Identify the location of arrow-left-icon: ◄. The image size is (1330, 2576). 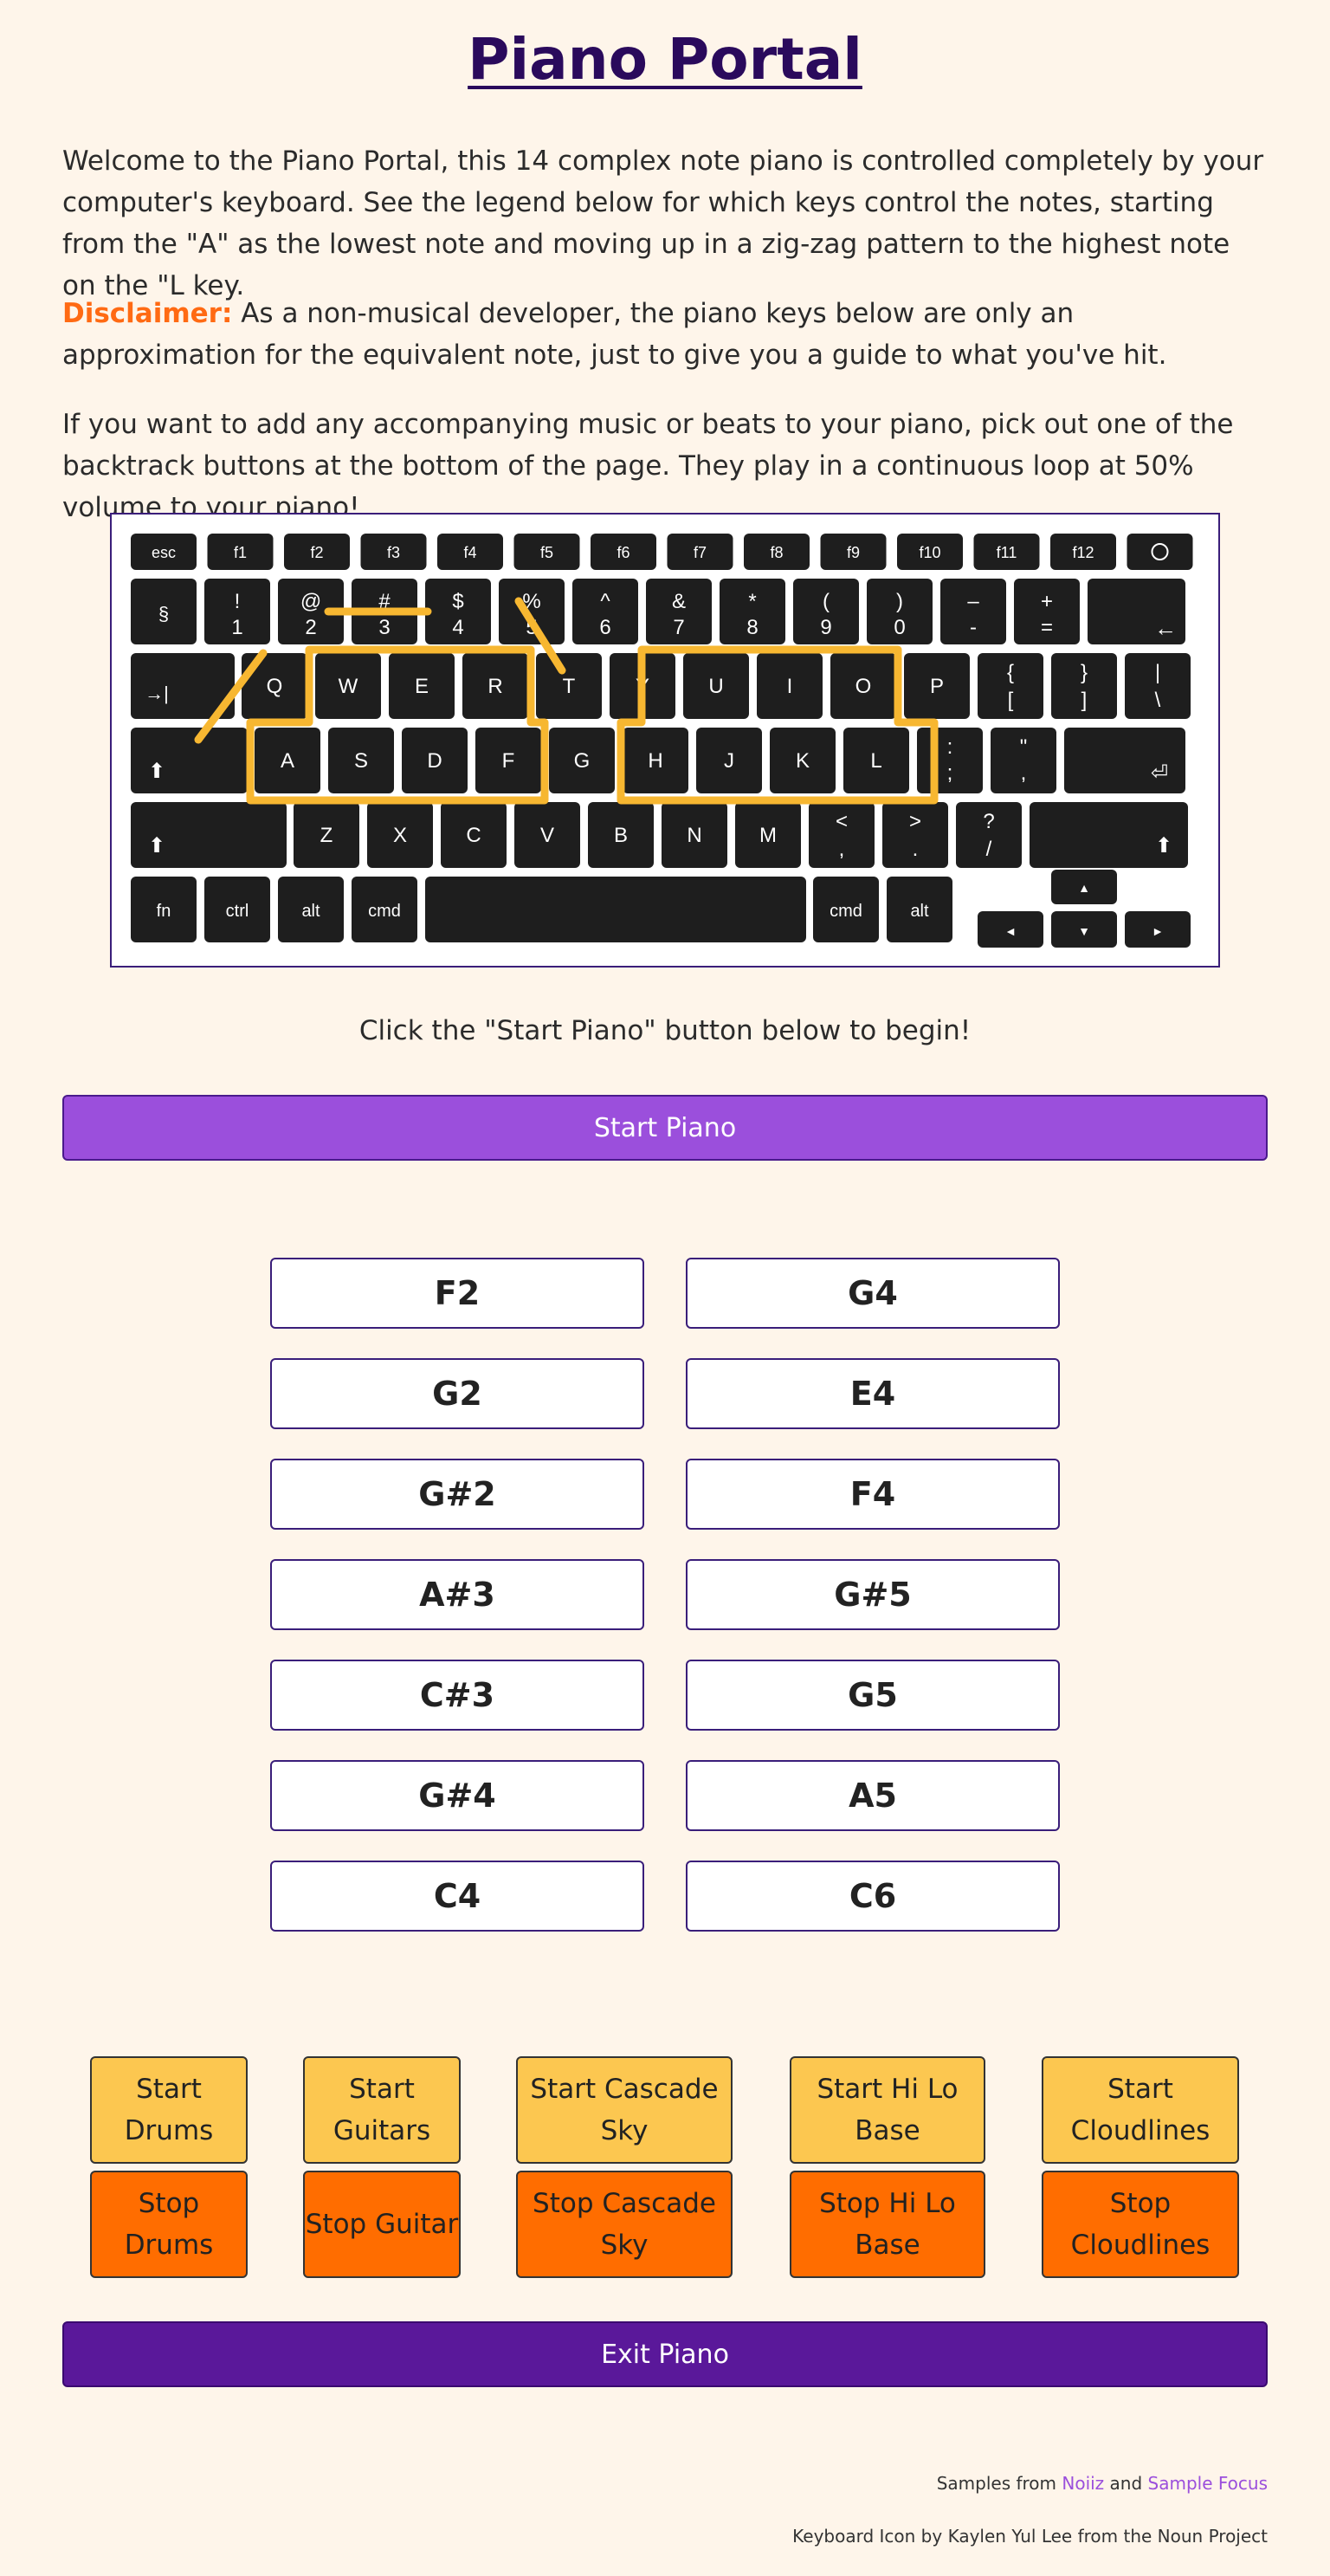
(1010, 931).